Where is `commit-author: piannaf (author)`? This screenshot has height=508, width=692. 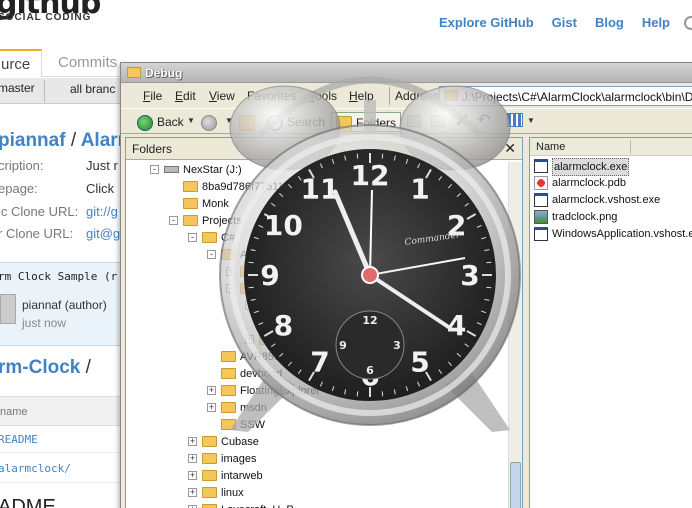 commit-author: piannaf (author) is located at coordinates (64, 305).